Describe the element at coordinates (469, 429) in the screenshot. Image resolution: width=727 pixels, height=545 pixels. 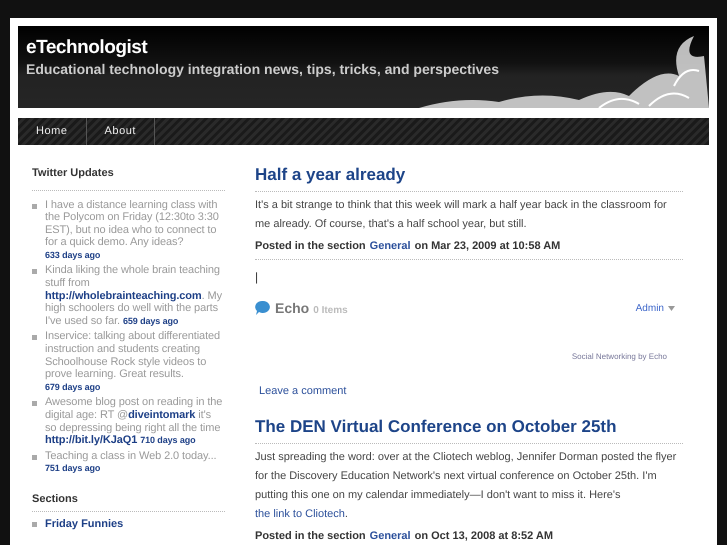
I see `post-title: The DEN Virtual Conference on October 25th` at that location.